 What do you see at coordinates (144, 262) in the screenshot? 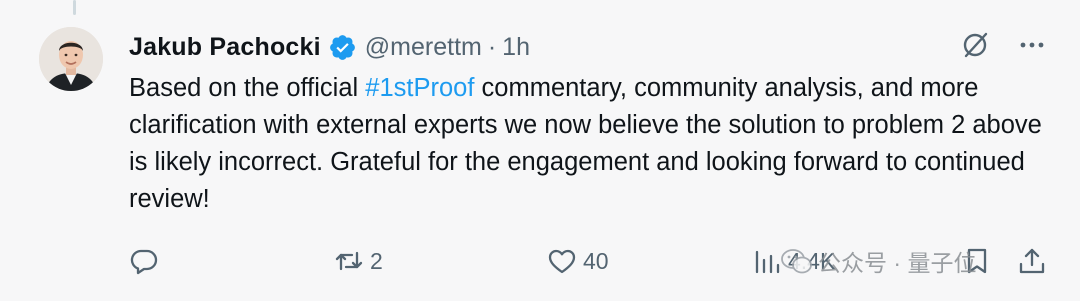
I see `reply-icon` at bounding box center [144, 262].